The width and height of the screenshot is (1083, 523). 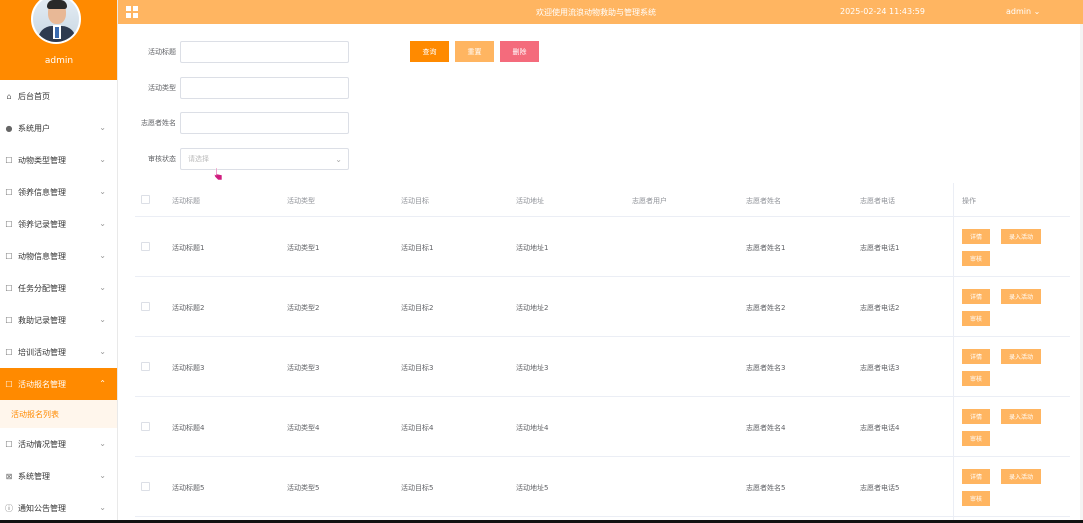 What do you see at coordinates (264, 88) in the screenshot?
I see `type-input` at bounding box center [264, 88].